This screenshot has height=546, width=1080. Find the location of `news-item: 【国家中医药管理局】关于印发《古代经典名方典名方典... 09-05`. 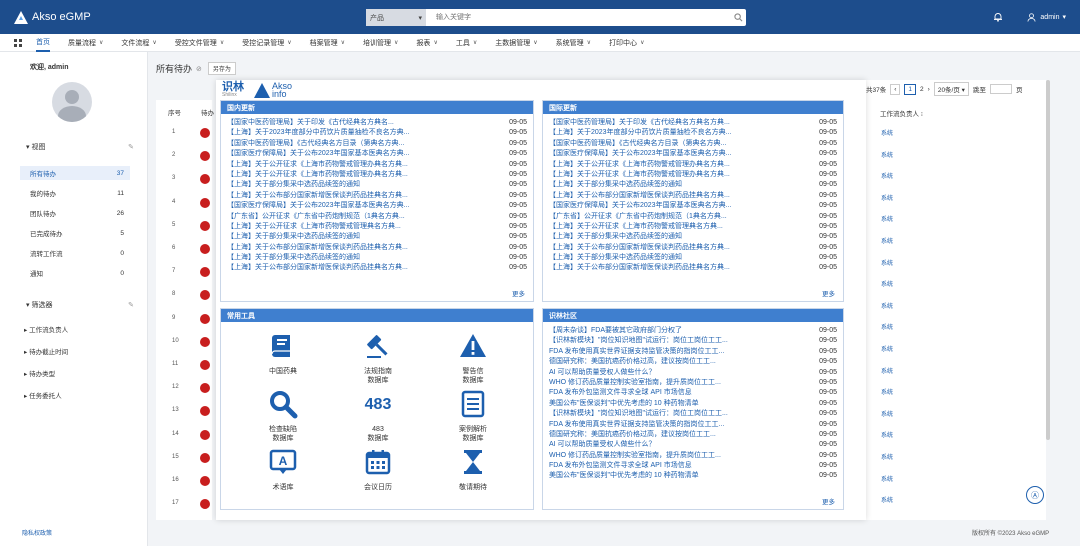

news-item: 【国家中医药管理局】关于印发《古代经典名方典名方典... 09-05 is located at coordinates (693, 123).